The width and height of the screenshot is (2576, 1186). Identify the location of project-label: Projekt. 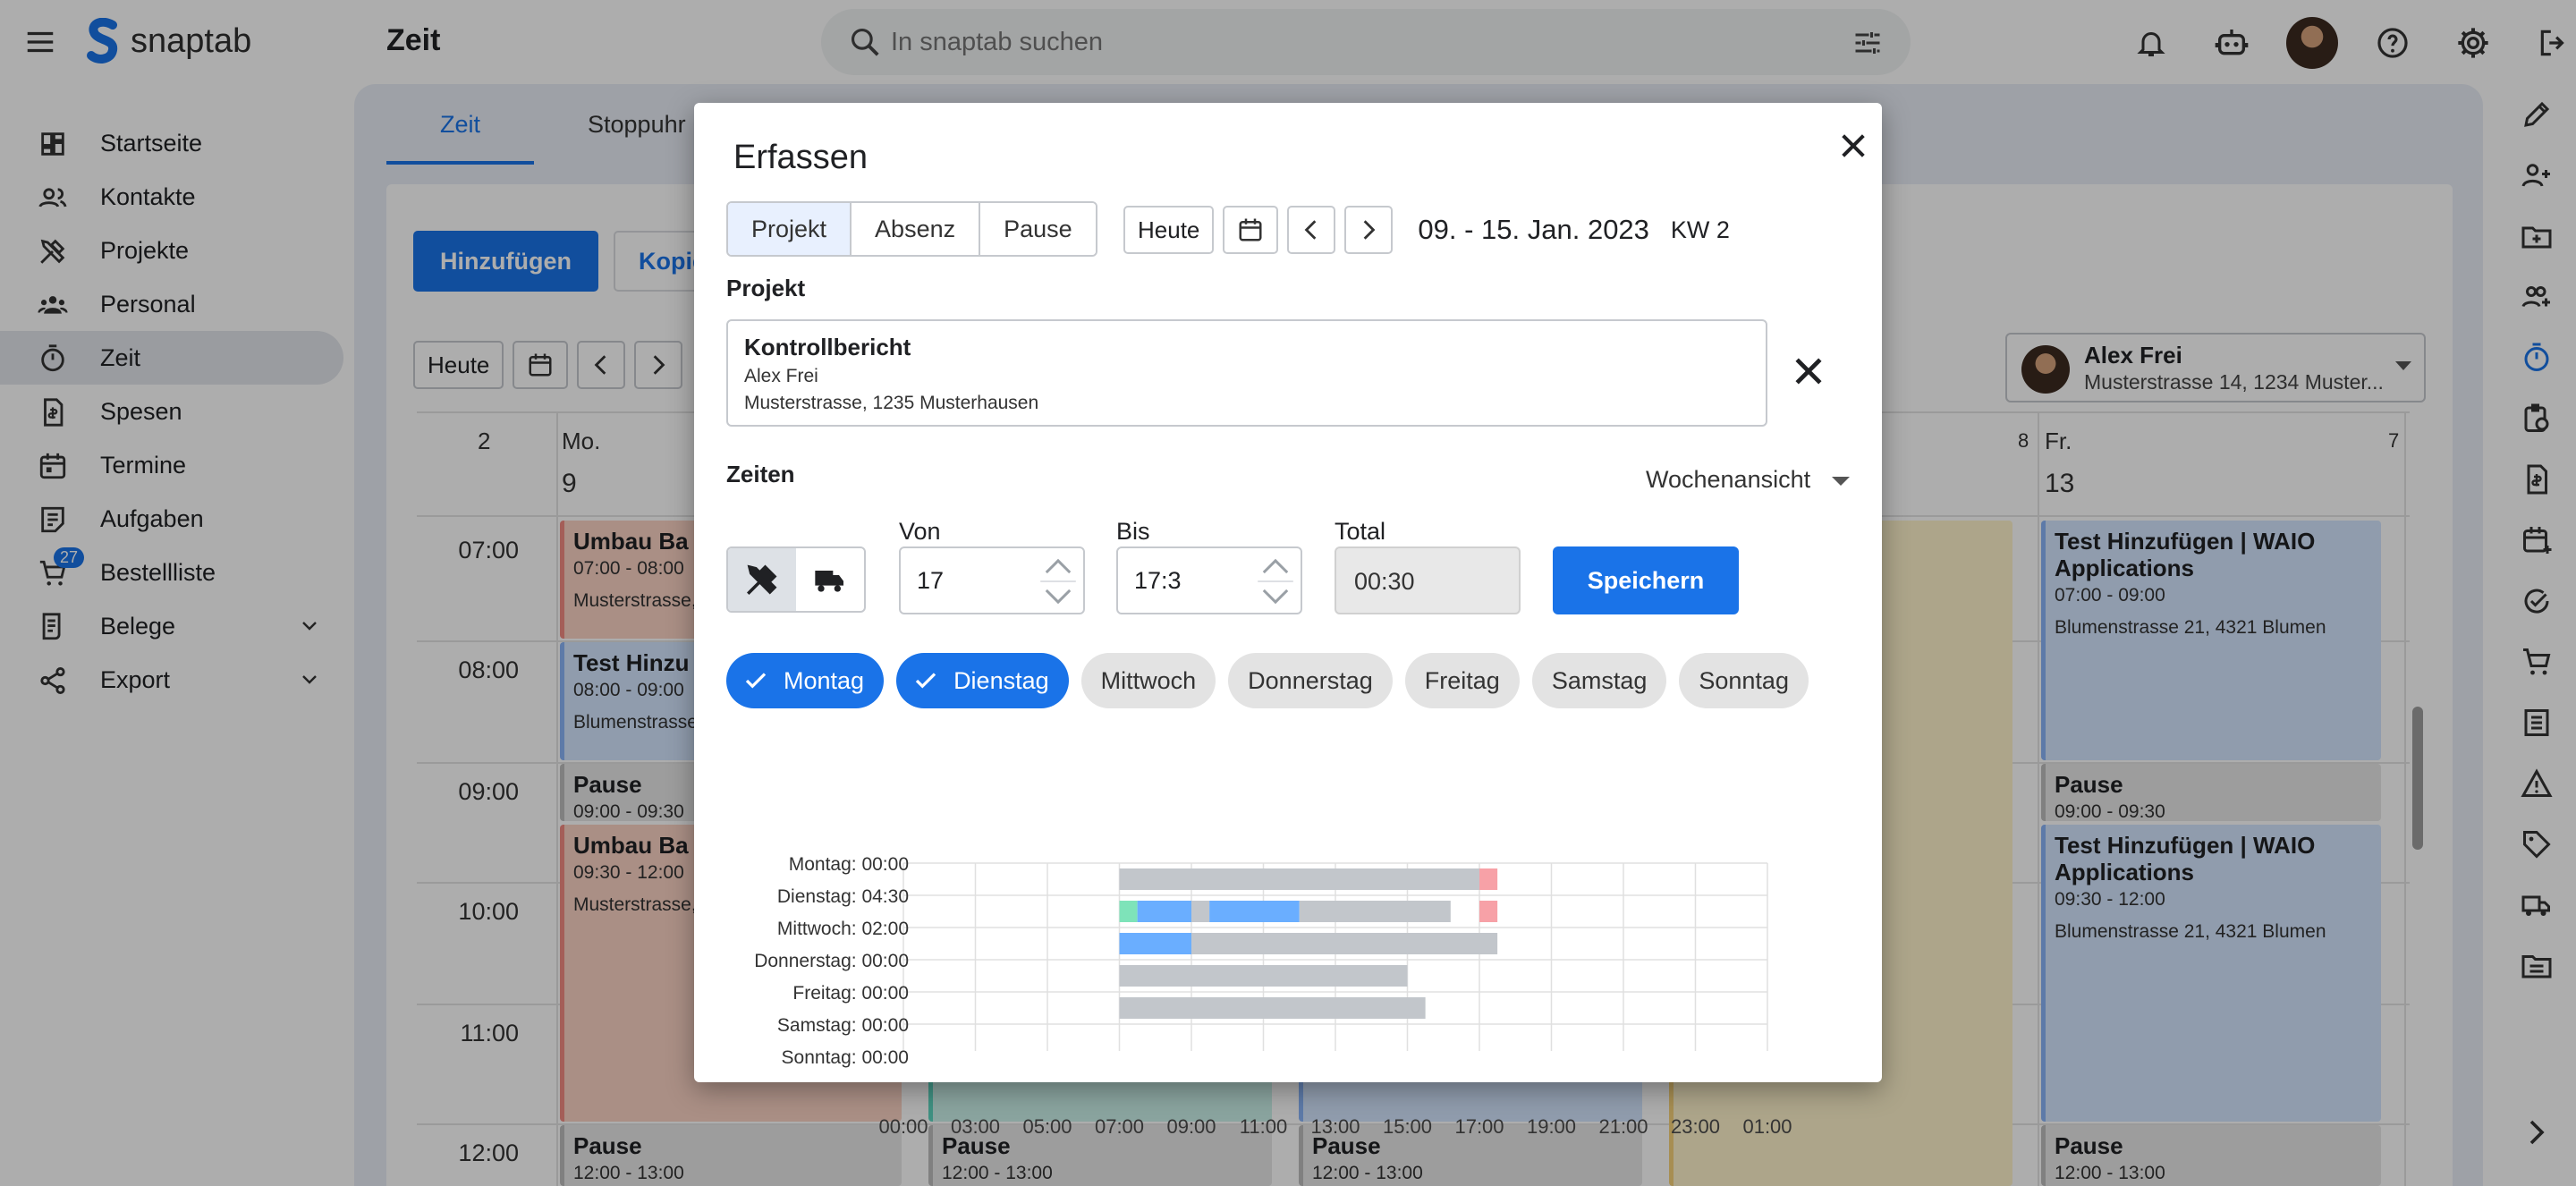
(766, 288).